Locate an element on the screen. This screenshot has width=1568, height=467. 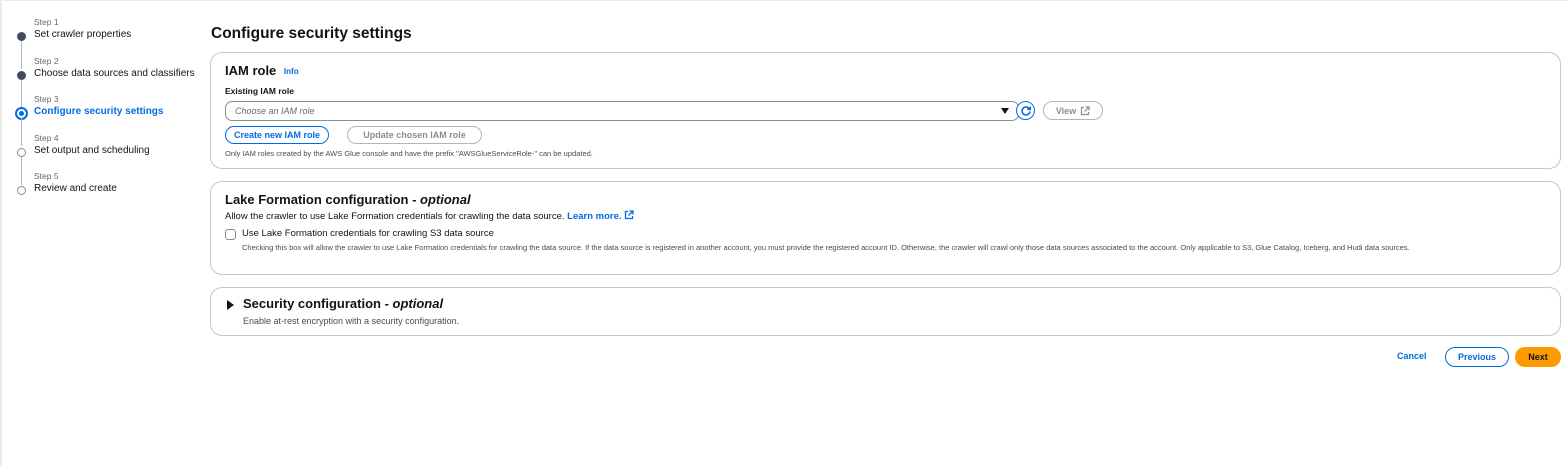
view-button-label: View is located at coordinates (1066, 110).